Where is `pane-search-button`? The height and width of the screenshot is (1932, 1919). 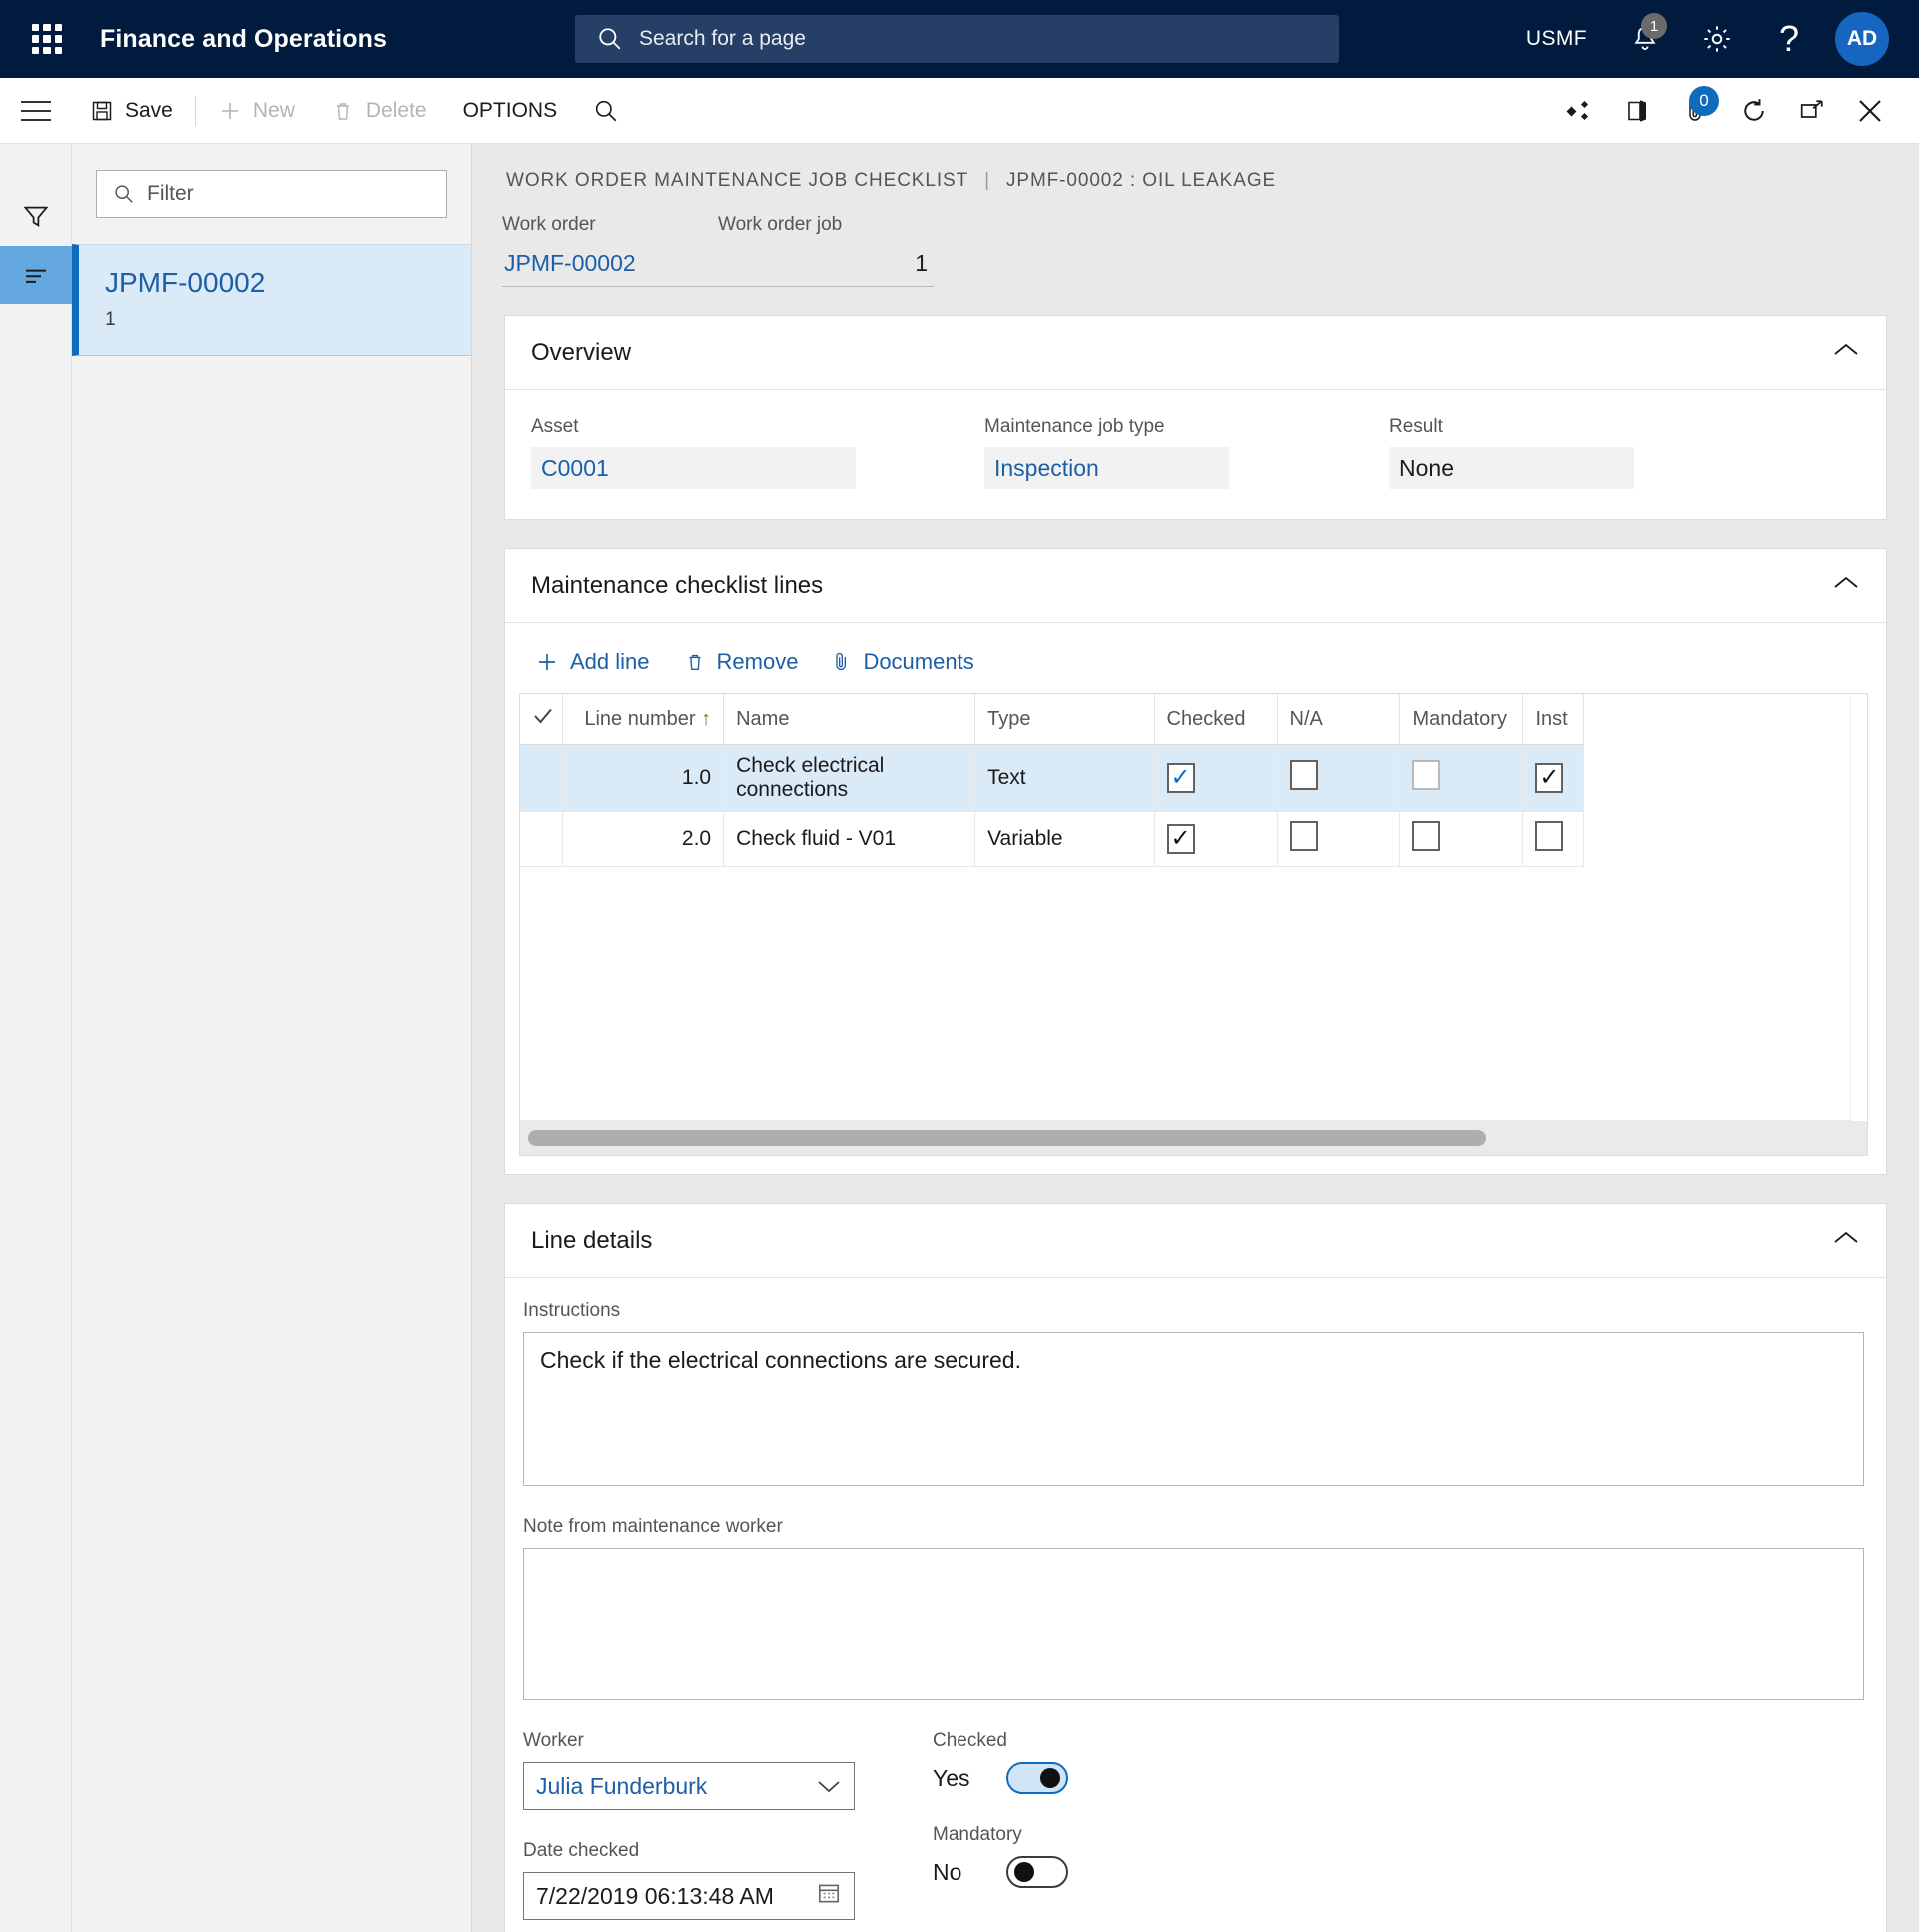
pane-search-button is located at coordinates (606, 111).